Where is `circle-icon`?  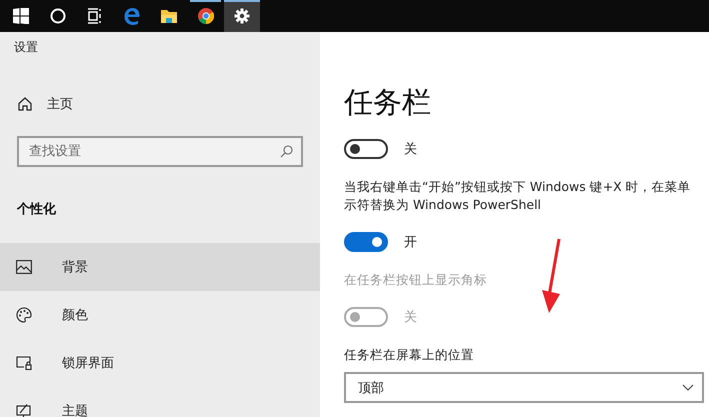 circle-icon is located at coordinates (58, 16).